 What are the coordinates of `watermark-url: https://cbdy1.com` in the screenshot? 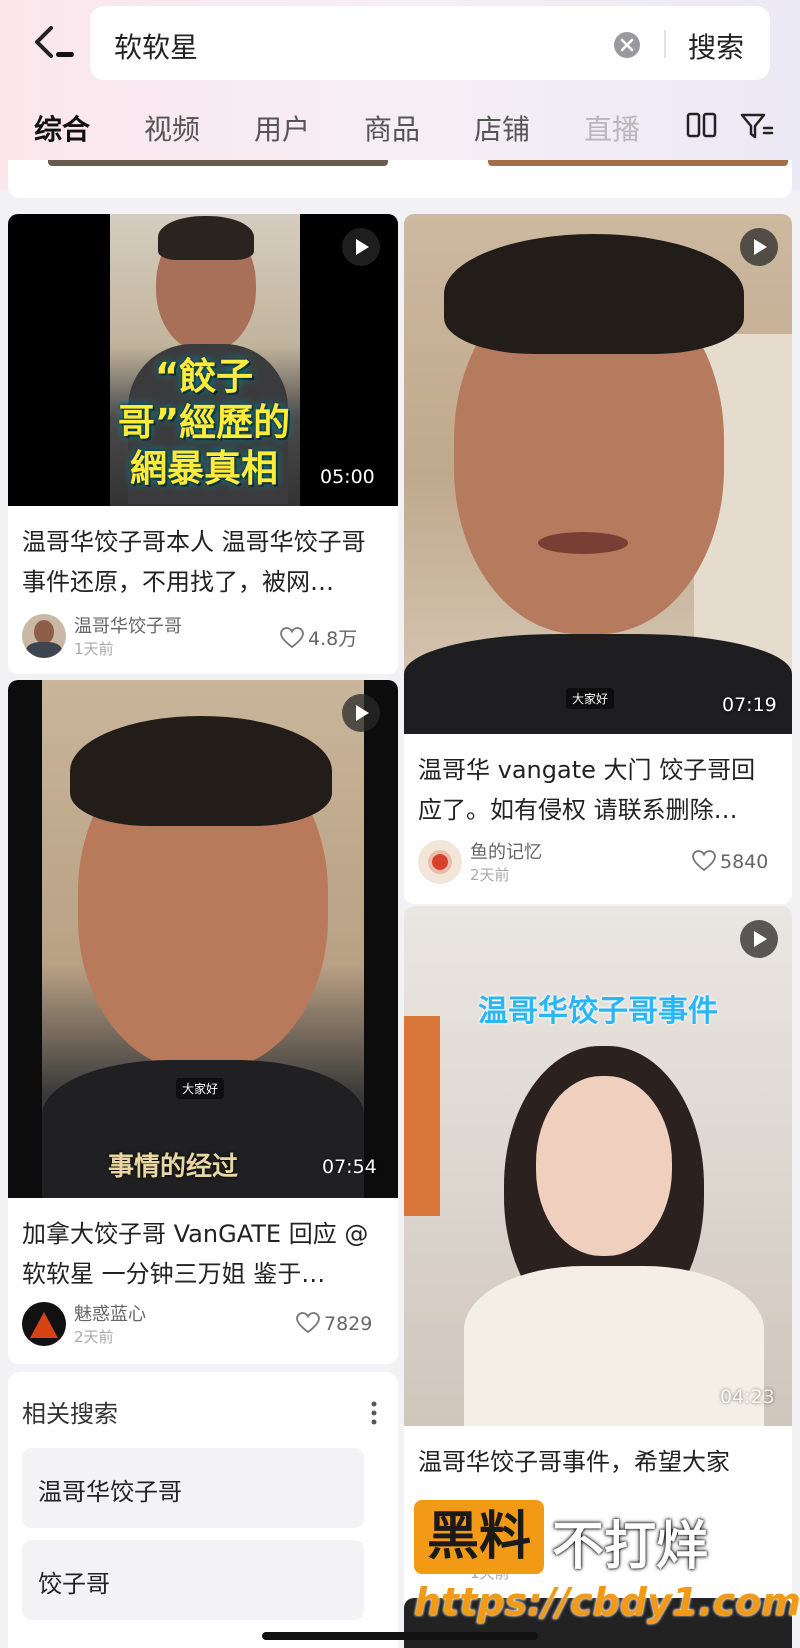 It's located at (607, 1602).